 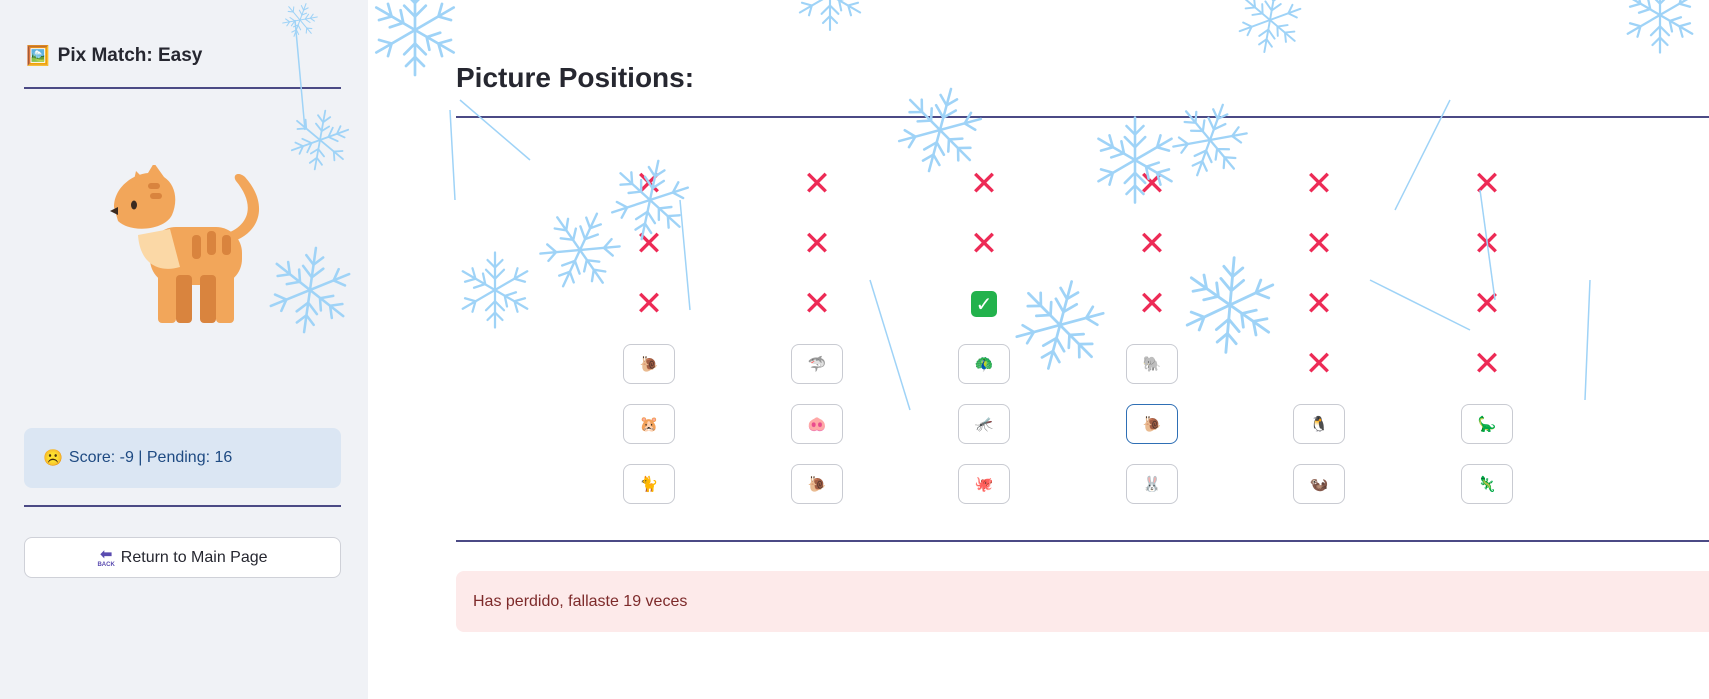 I want to click on game-over-message: Has perdido, fallaste 19 veces, so click(x=1082, y=601).